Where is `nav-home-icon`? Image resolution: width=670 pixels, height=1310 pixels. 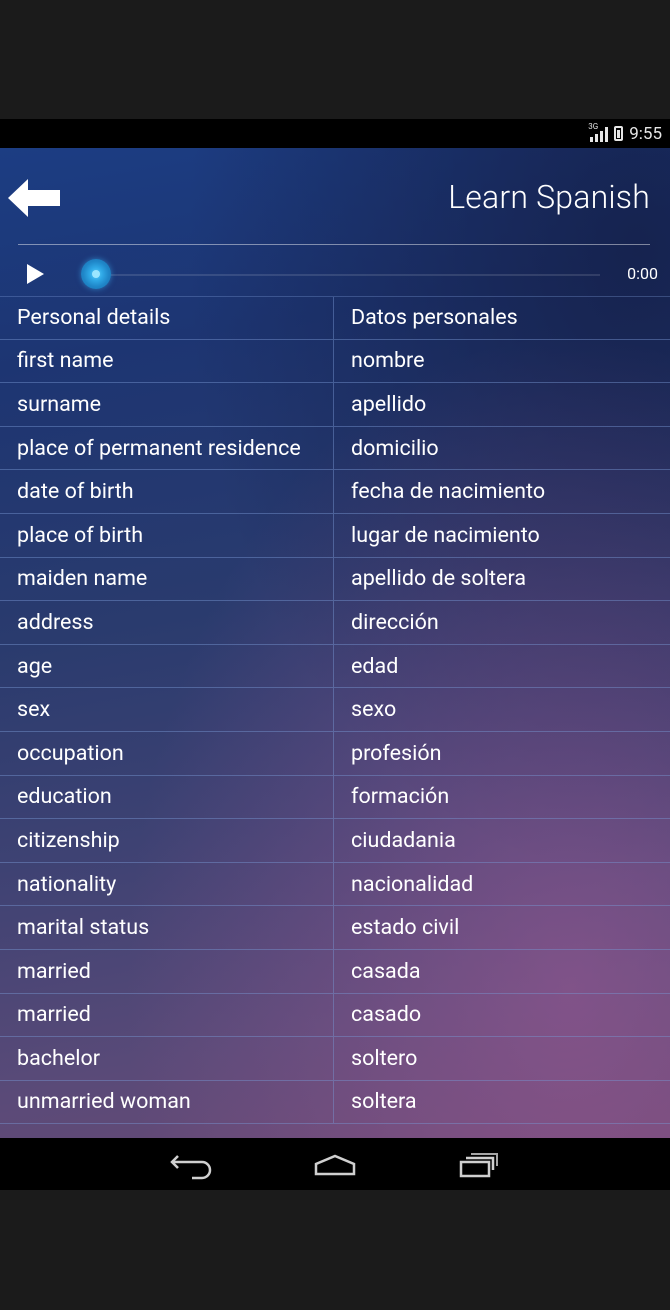
nav-home-icon is located at coordinates (335, 1164).